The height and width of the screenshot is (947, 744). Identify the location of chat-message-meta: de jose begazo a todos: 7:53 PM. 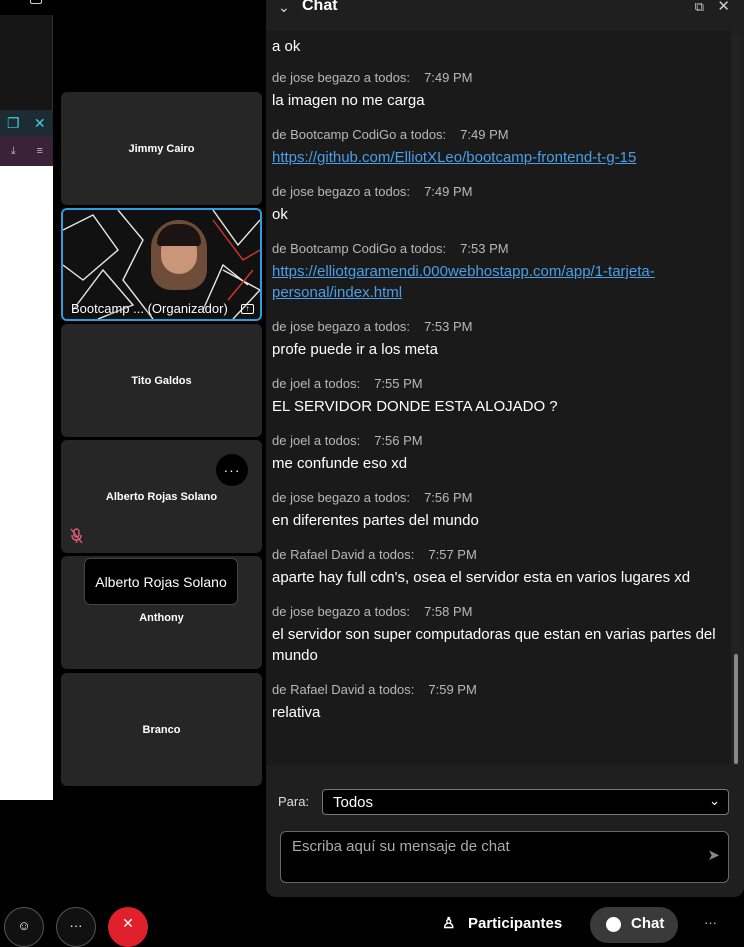
(498, 327).